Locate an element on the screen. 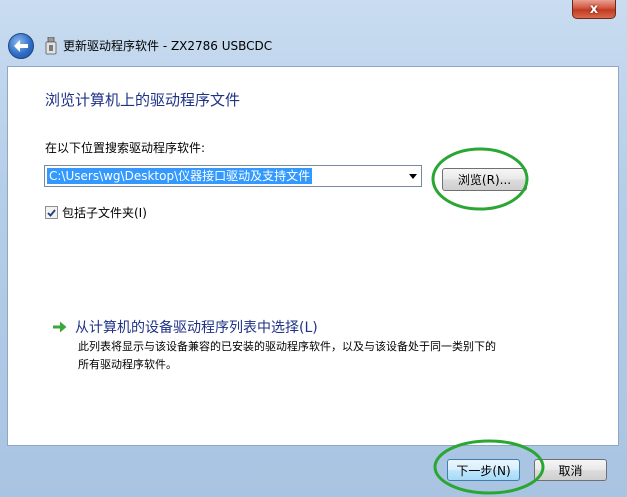 Image resolution: width=627 pixels, height=497 pixels. path-combobox: C:\Users\wg\Desktop\仪器接口驱动及支持文件 is located at coordinates (233, 176).